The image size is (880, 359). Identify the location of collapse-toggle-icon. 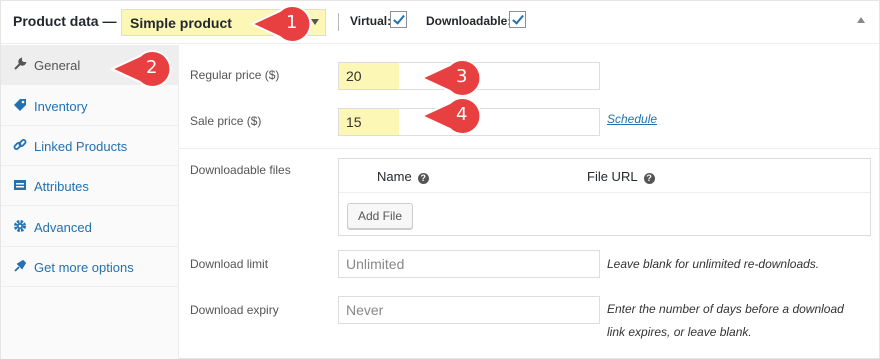
(861, 20).